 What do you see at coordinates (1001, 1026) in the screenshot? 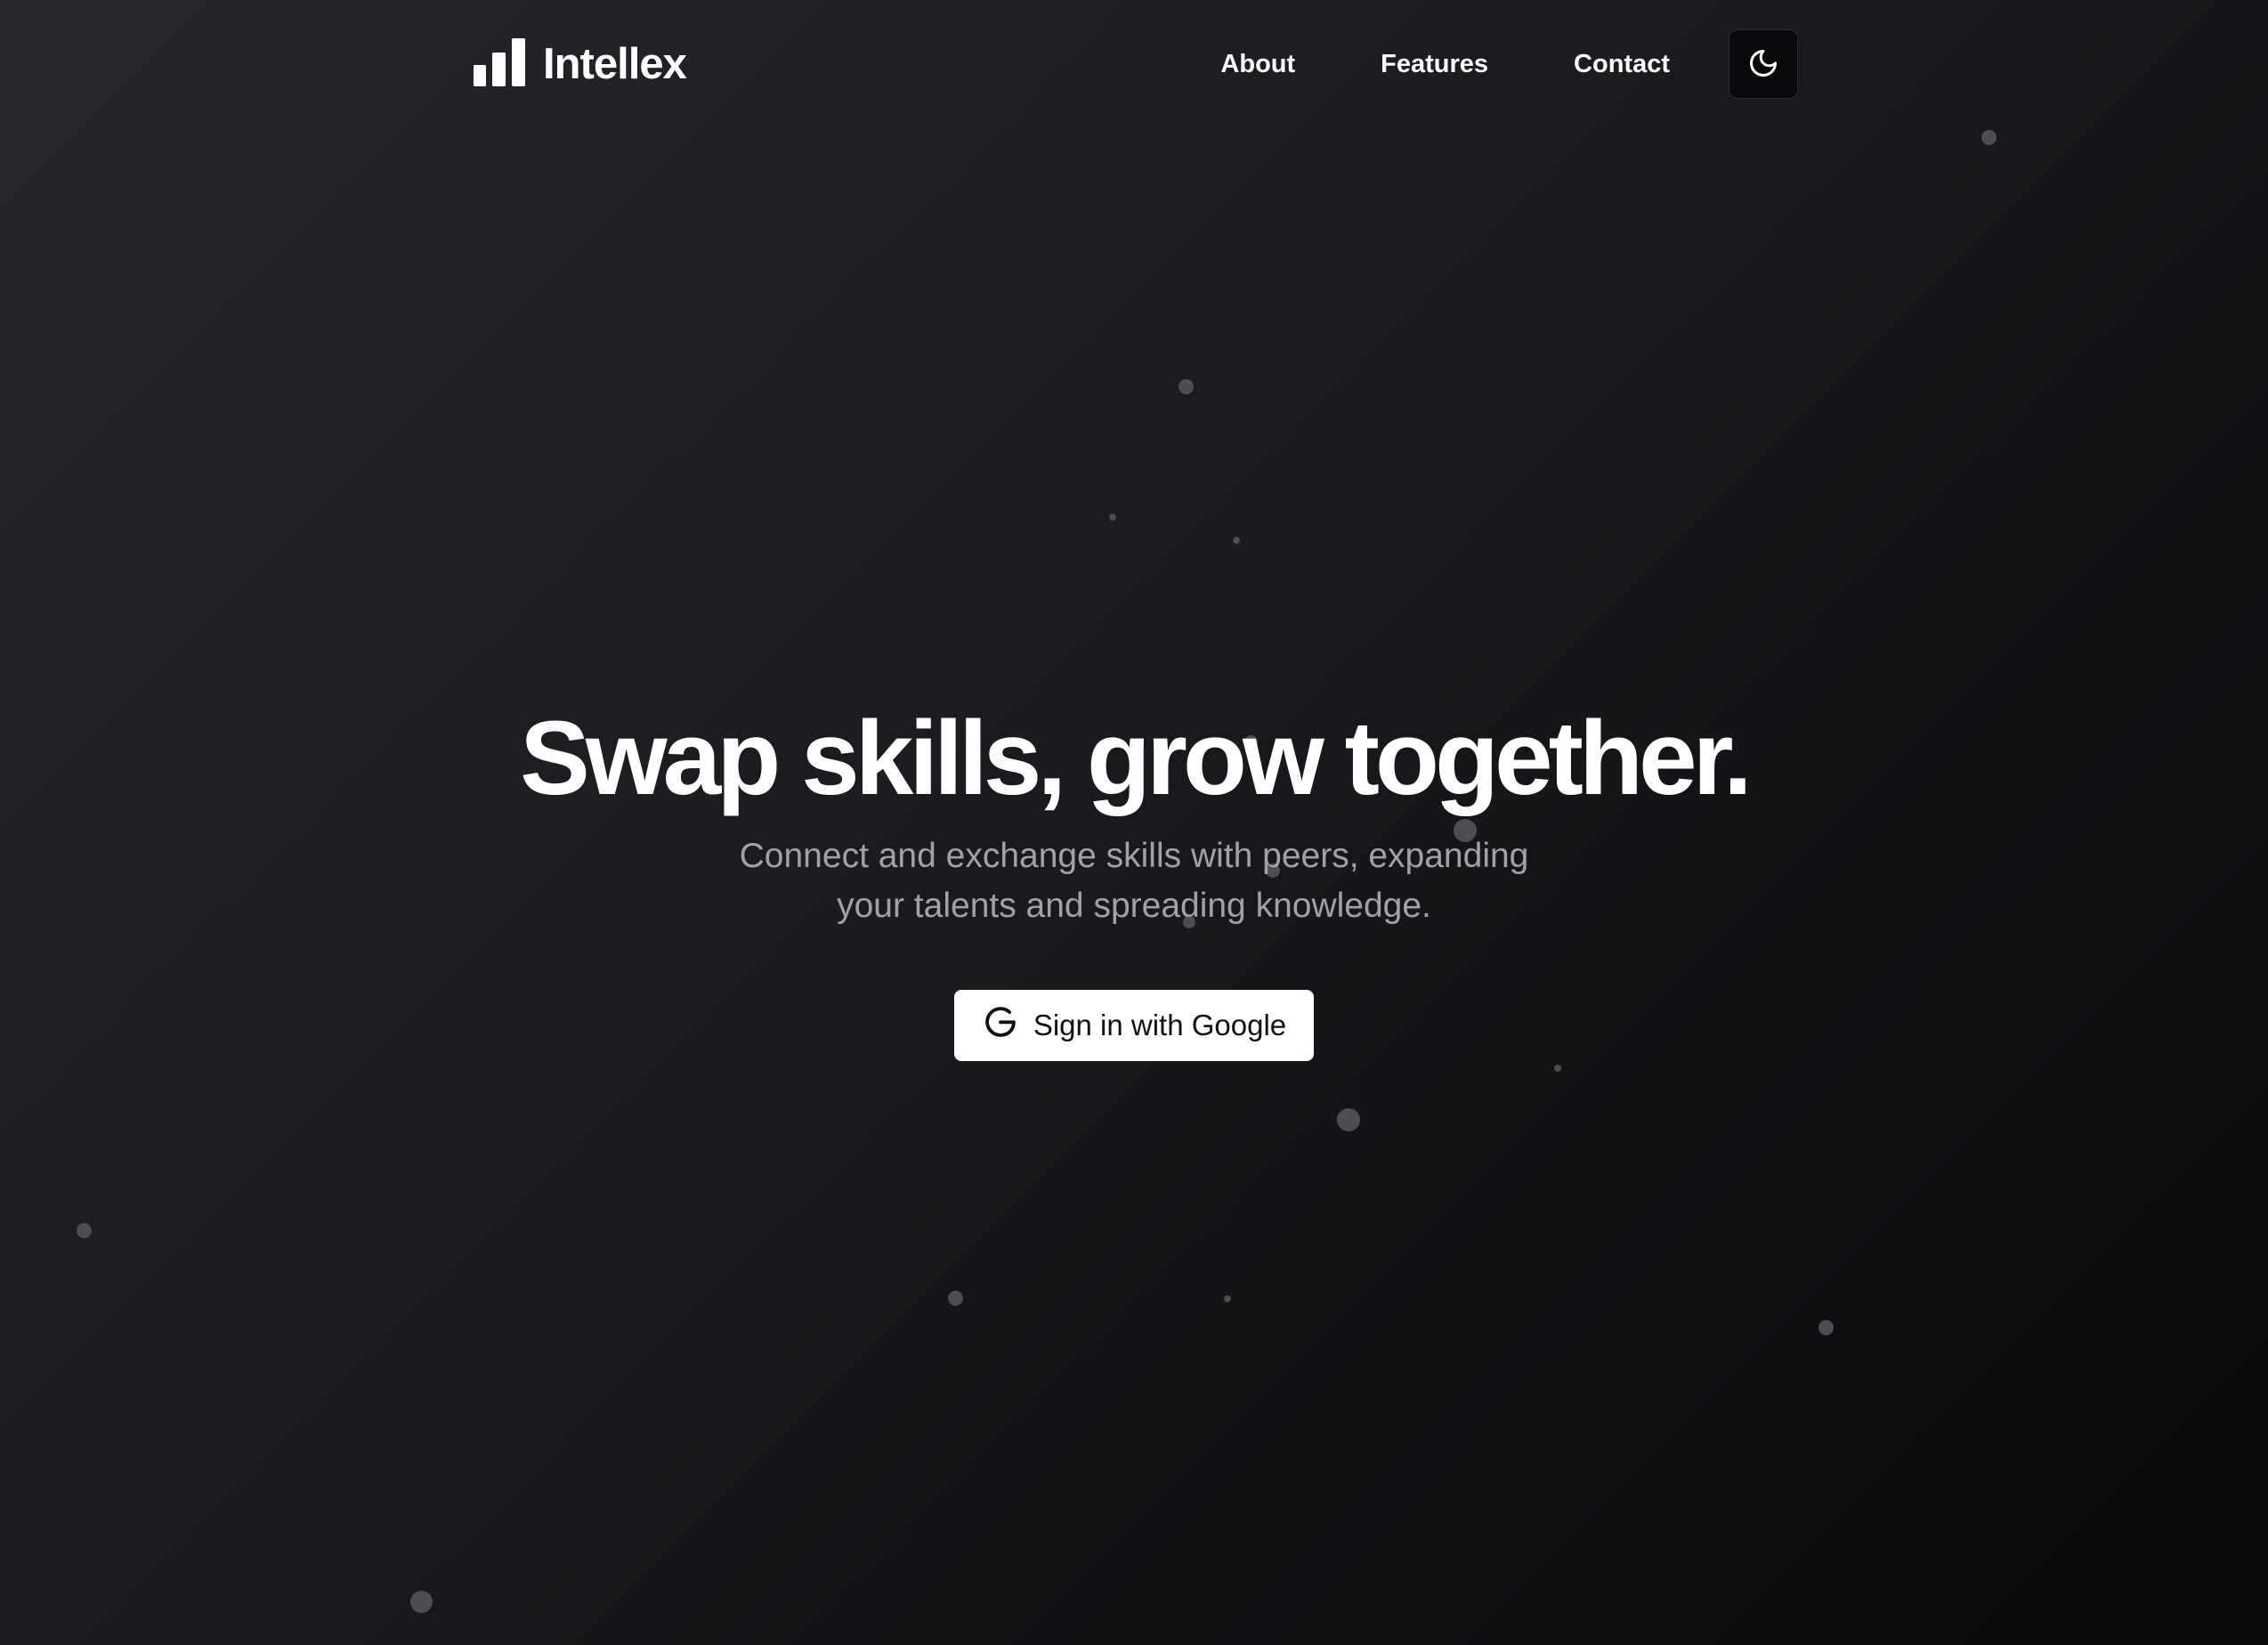
I see `google-icon` at bounding box center [1001, 1026].